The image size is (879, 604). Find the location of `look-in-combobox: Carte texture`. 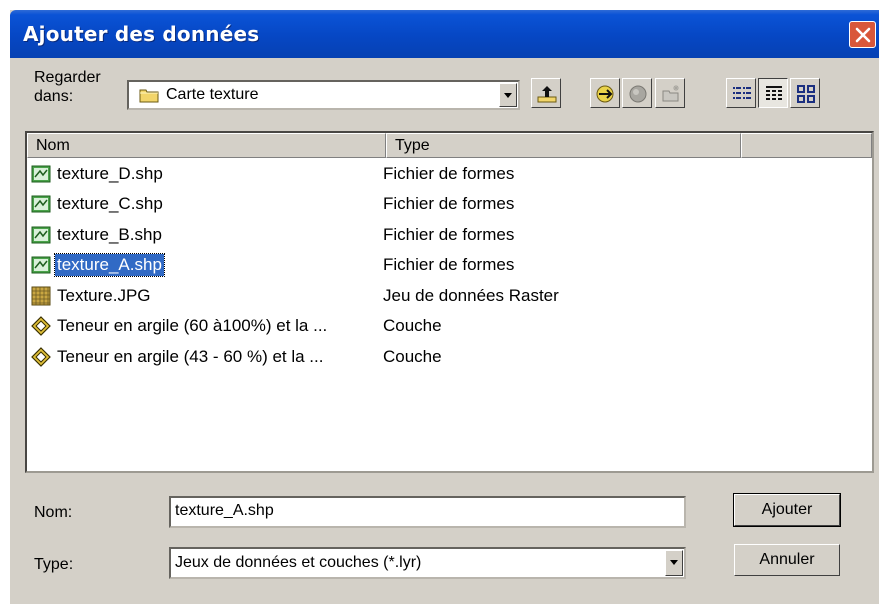

look-in-combobox: Carte texture is located at coordinates (323, 95).